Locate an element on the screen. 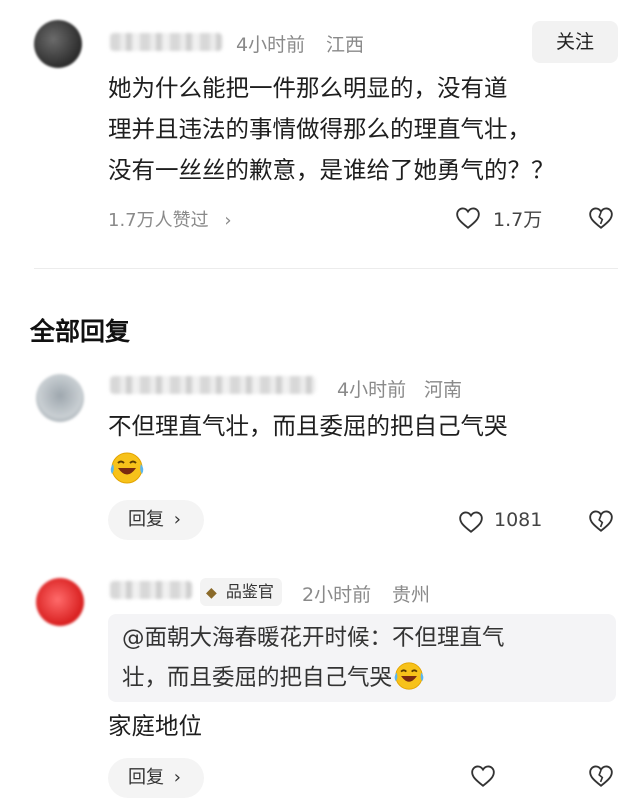 The image size is (640, 798). reply-time: 2小时前 is located at coordinates (337, 595).